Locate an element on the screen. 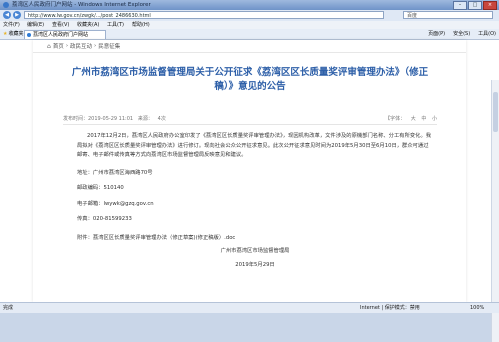  source-label: 来源： is located at coordinates (145, 119).